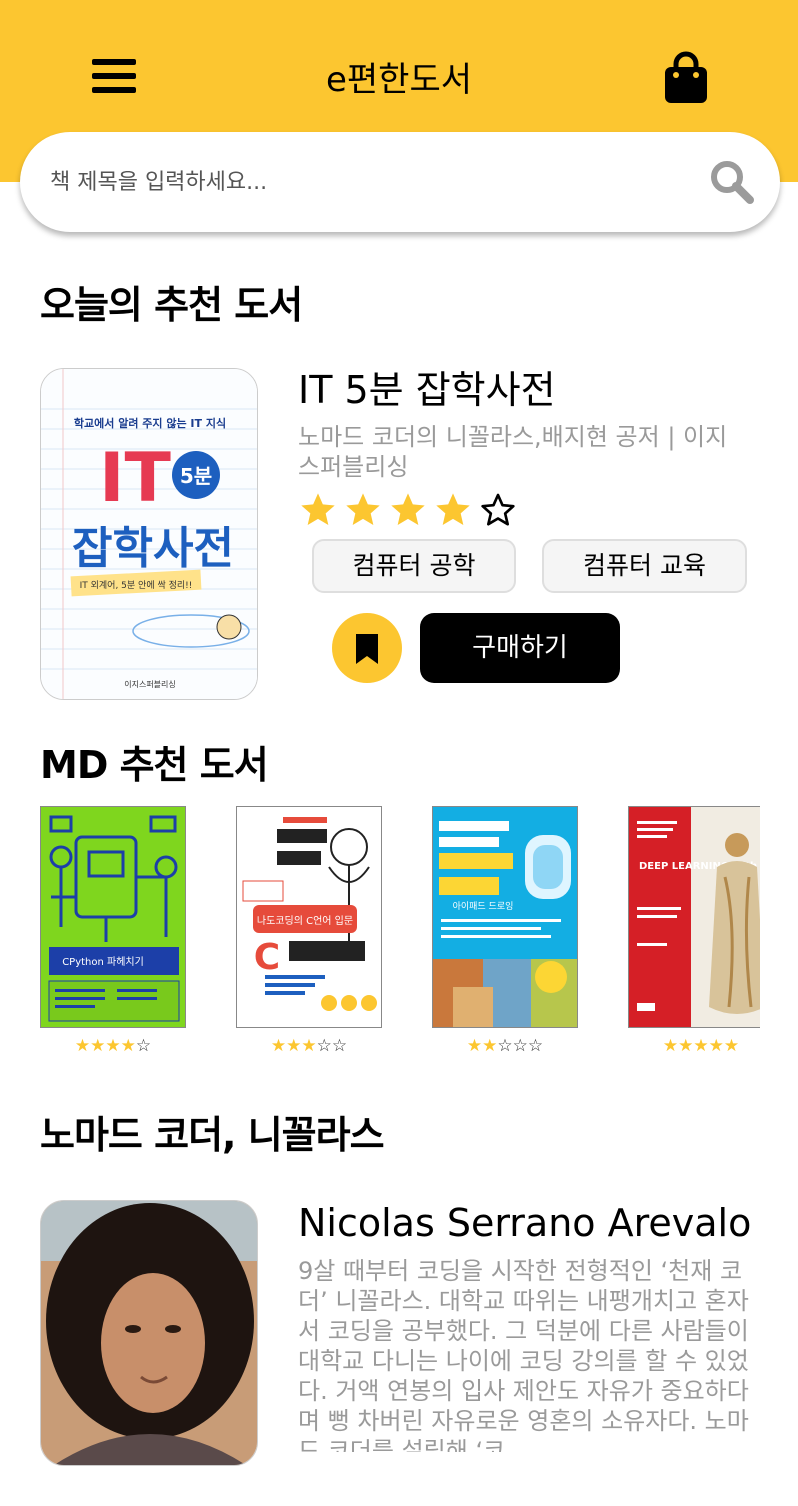 The image size is (798, 1506). I want to click on bookmark-icon, so click(367, 649).